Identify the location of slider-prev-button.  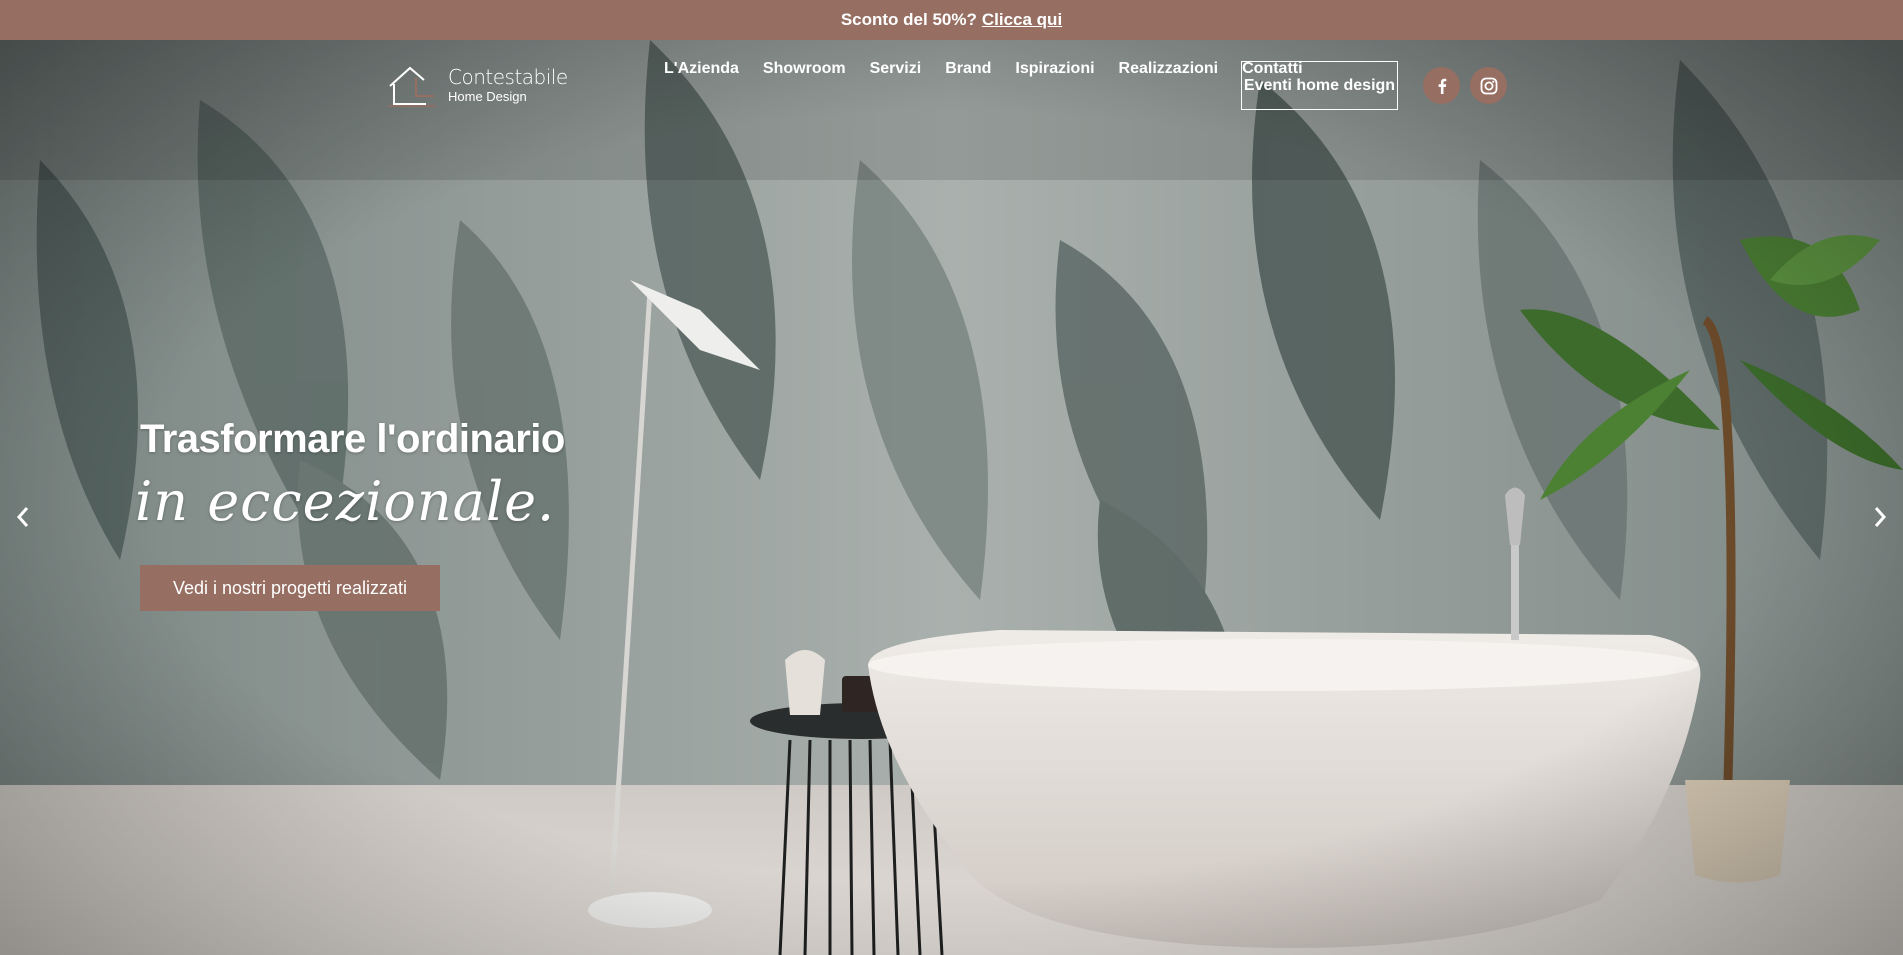
(23, 517).